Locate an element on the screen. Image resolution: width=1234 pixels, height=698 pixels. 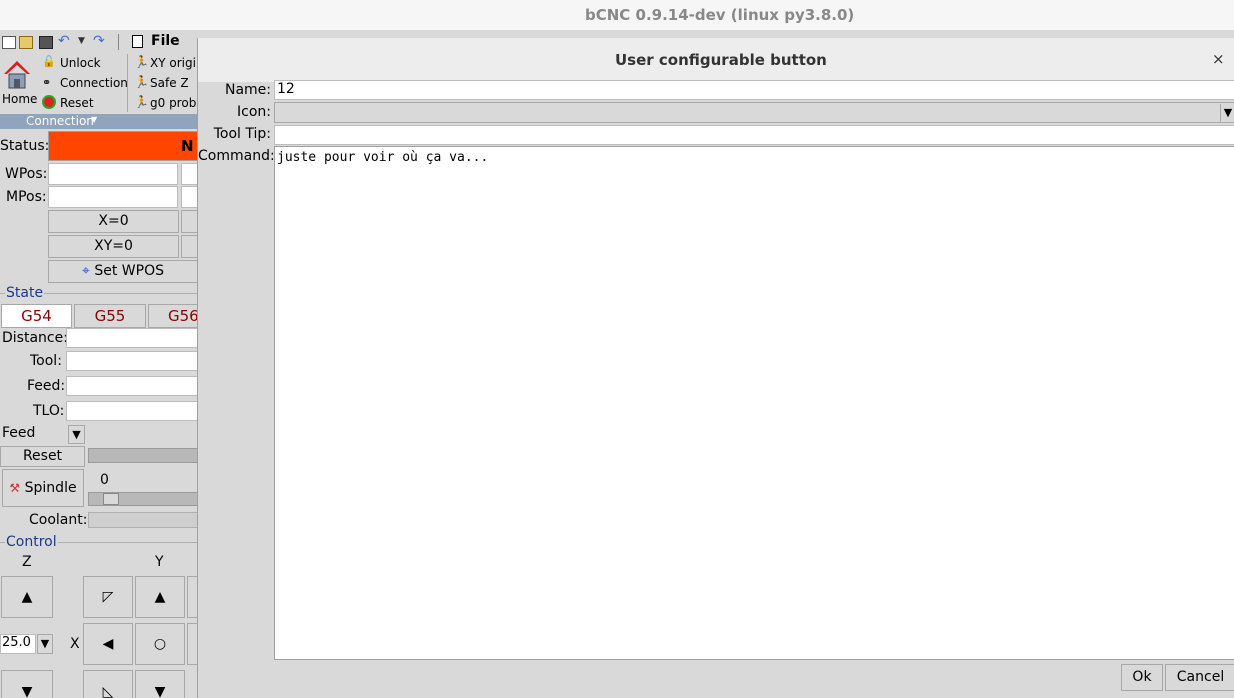
spindle-button: ⚒ Spindle is located at coordinates (43, 488).